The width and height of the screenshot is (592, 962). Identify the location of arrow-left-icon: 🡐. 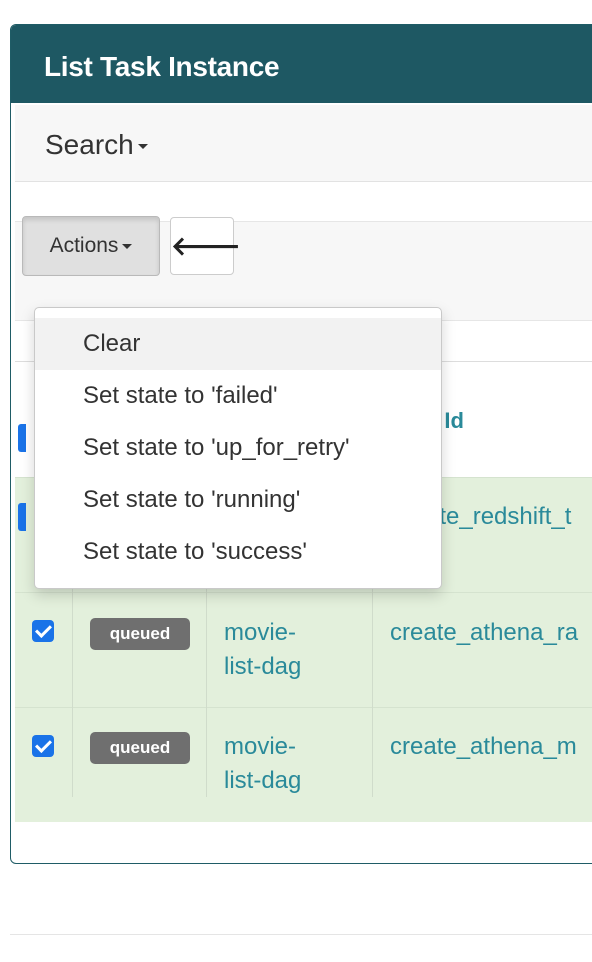
(206, 246).